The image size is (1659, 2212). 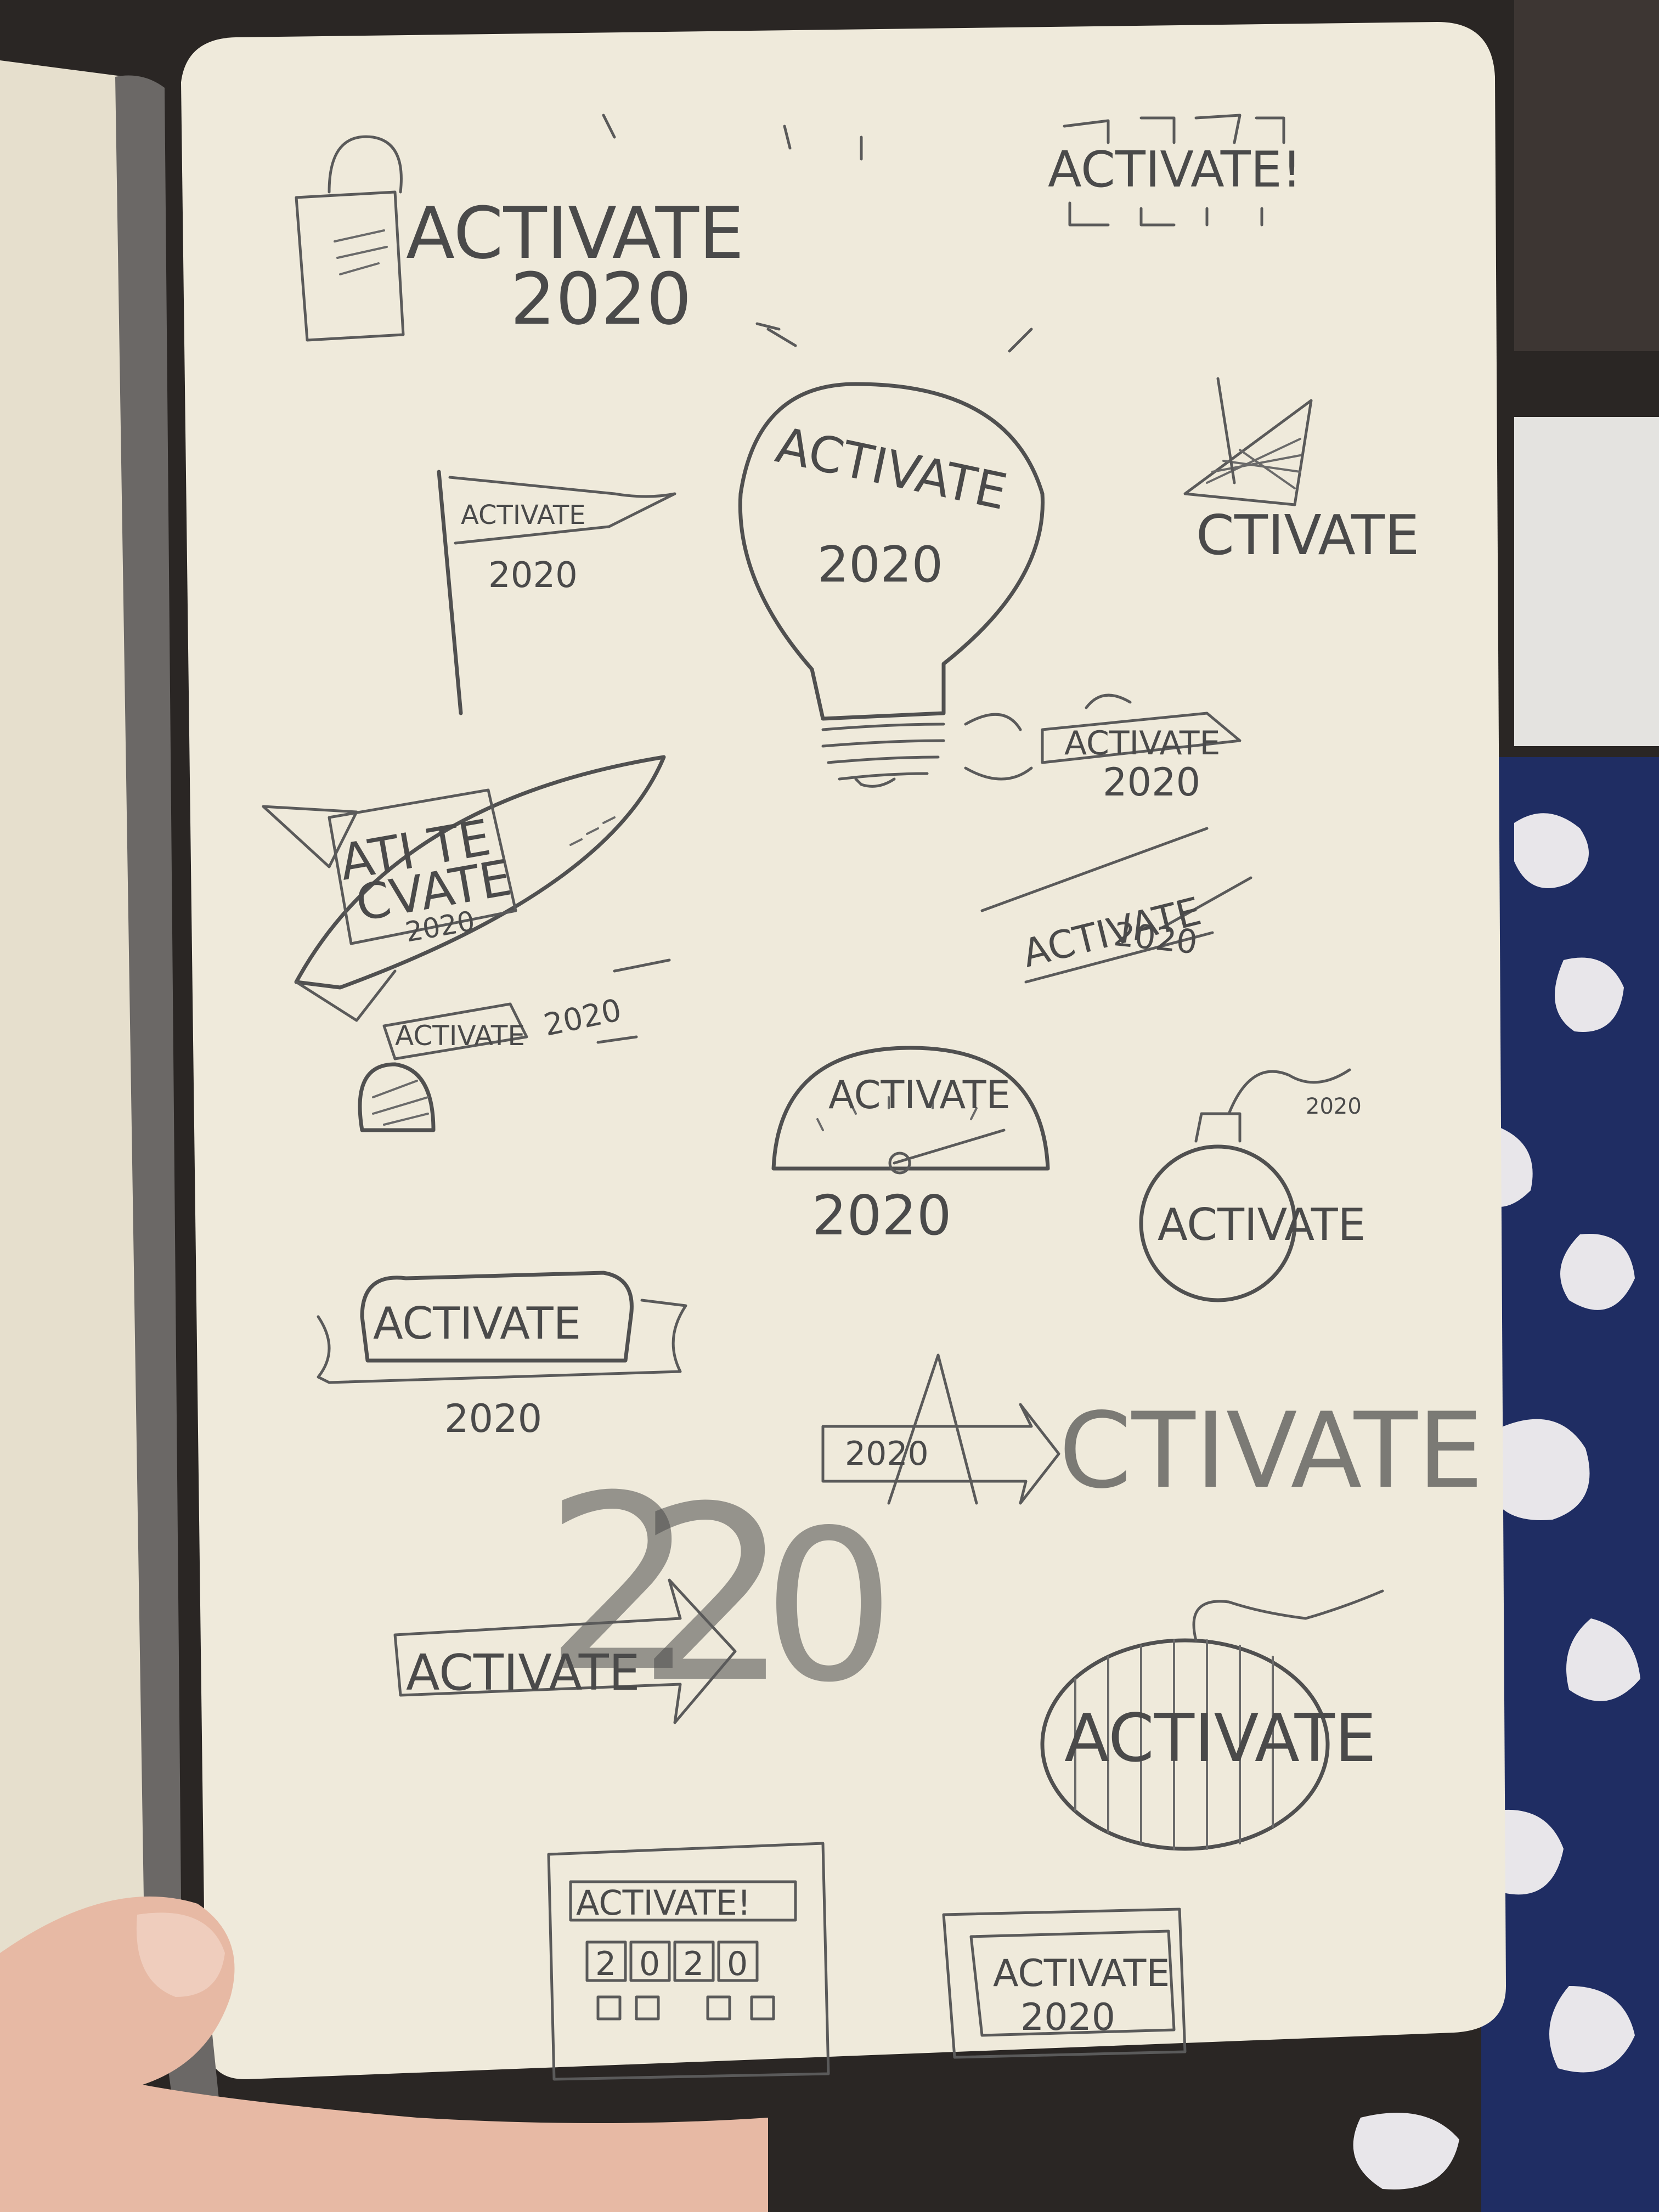 What do you see at coordinates (649, 1964) in the screenshot?
I see `calendar-digit-2: 0` at bounding box center [649, 1964].